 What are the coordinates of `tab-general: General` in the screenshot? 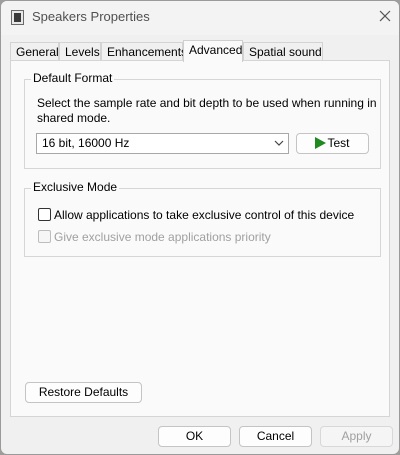 It's located at (34, 51).